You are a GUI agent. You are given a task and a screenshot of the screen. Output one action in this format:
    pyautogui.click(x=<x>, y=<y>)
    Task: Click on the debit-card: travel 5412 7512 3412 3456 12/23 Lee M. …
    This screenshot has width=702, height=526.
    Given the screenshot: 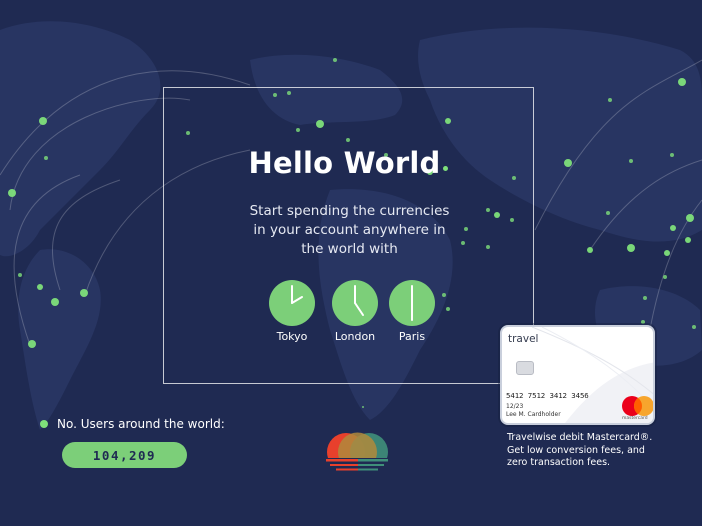 What is the action you would take?
    pyautogui.click(x=577, y=375)
    